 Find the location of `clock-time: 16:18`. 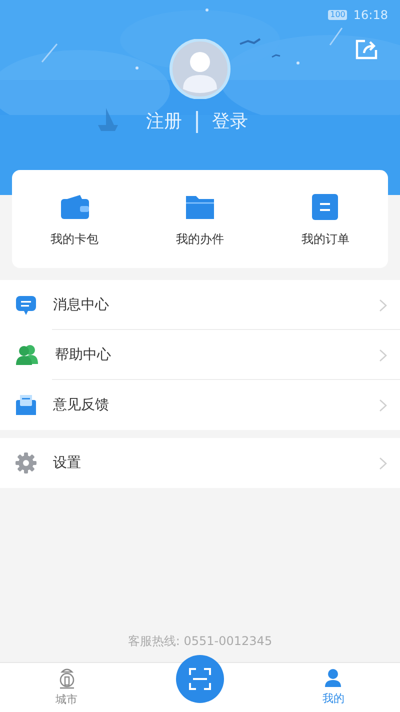

clock-time: 16:18 is located at coordinates (370, 15).